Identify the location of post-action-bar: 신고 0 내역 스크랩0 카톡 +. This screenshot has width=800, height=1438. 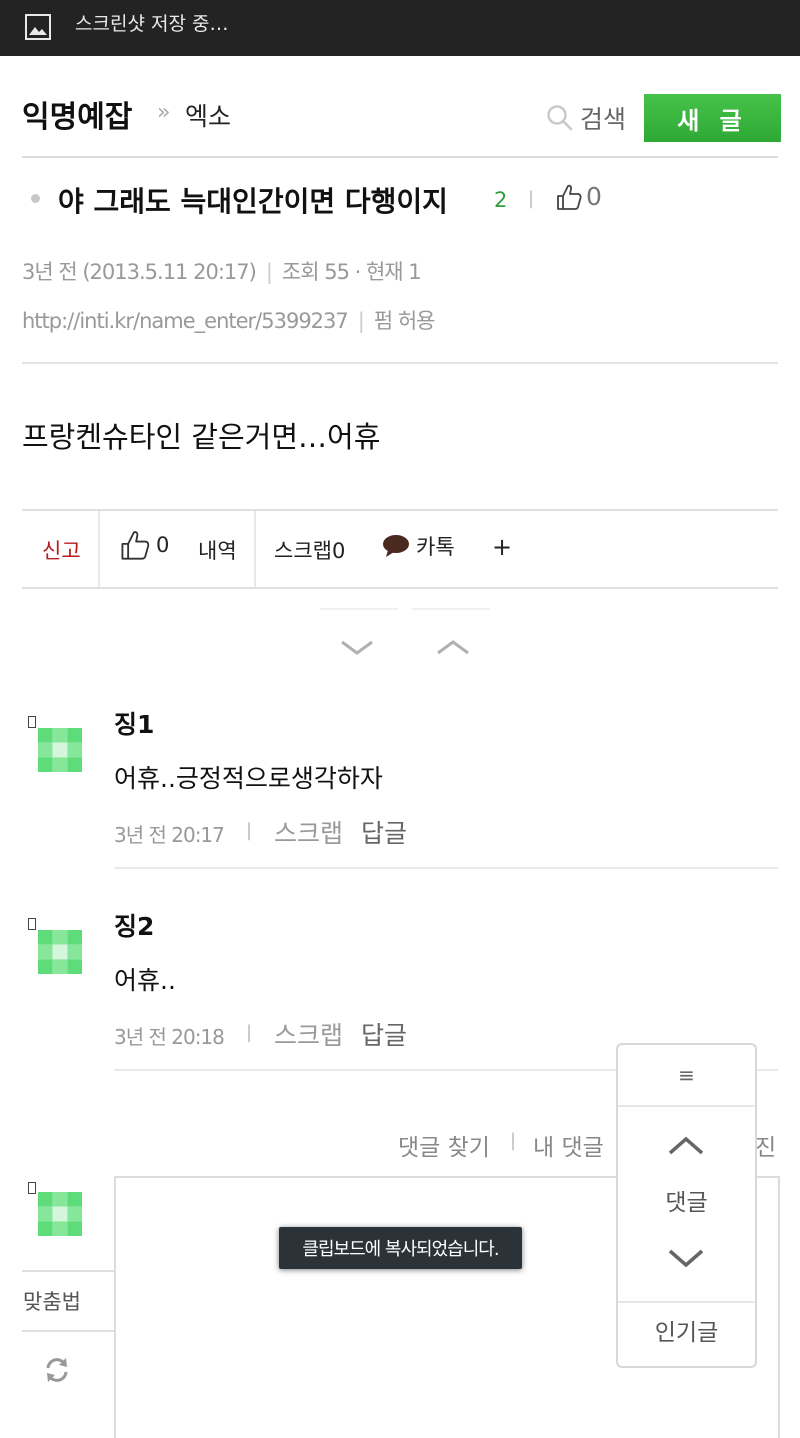
(400, 549).